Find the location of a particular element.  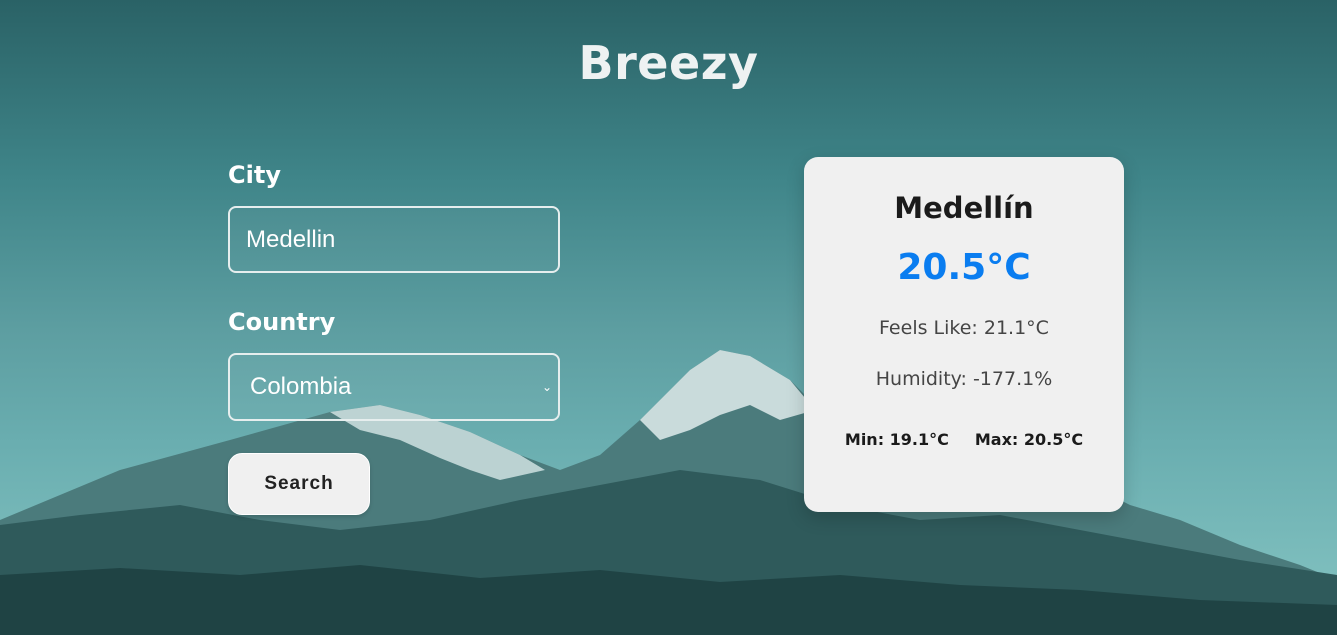

weather-min-max: Min: 19.1°C Max: 20.5°C is located at coordinates (964, 439).